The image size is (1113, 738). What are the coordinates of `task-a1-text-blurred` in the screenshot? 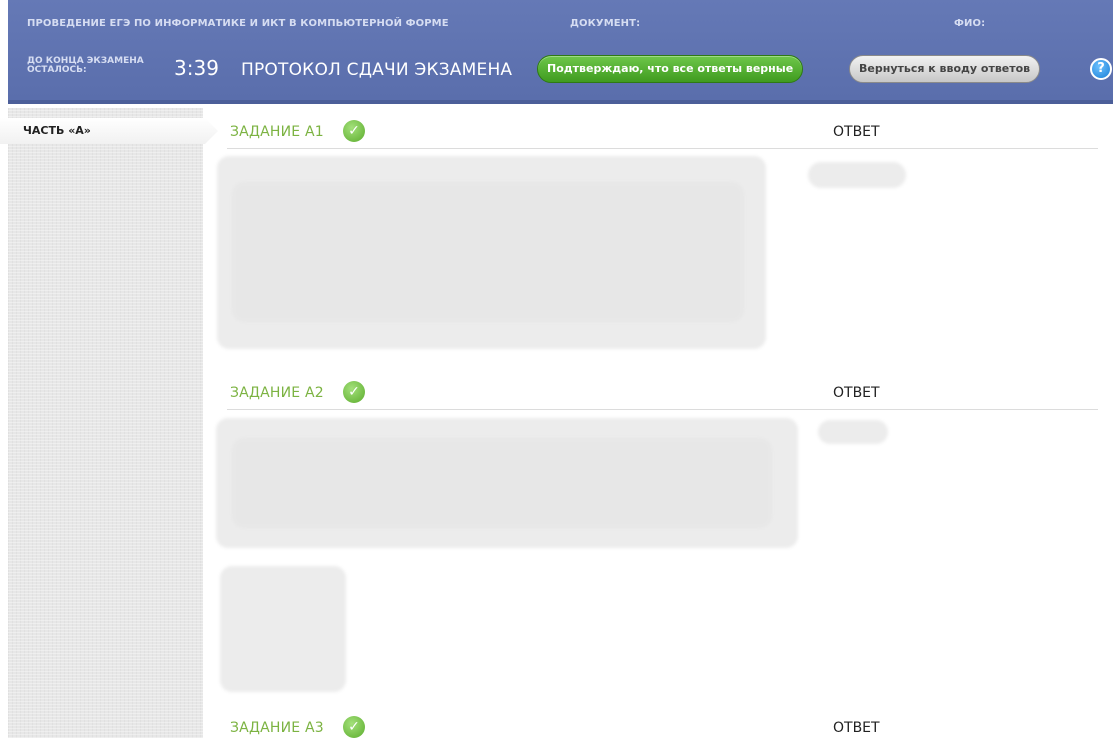 It's located at (488, 252).